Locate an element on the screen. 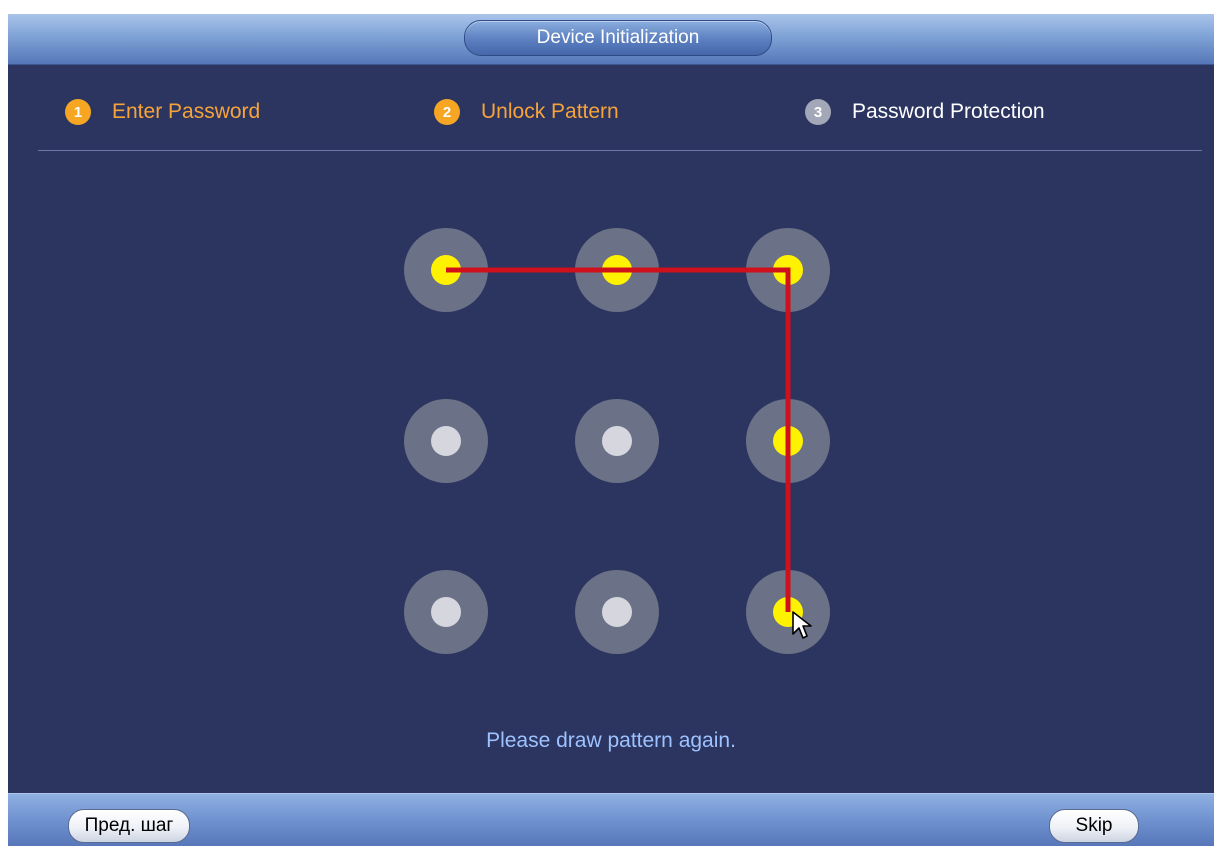 This screenshot has width=1216, height=854. skip-button: Skip is located at coordinates (1094, 826).